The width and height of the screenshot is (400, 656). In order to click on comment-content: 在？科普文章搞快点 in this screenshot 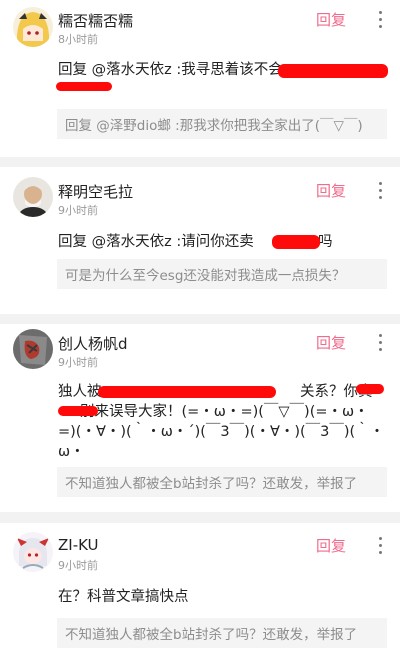, I will do `click(223, 597)`.